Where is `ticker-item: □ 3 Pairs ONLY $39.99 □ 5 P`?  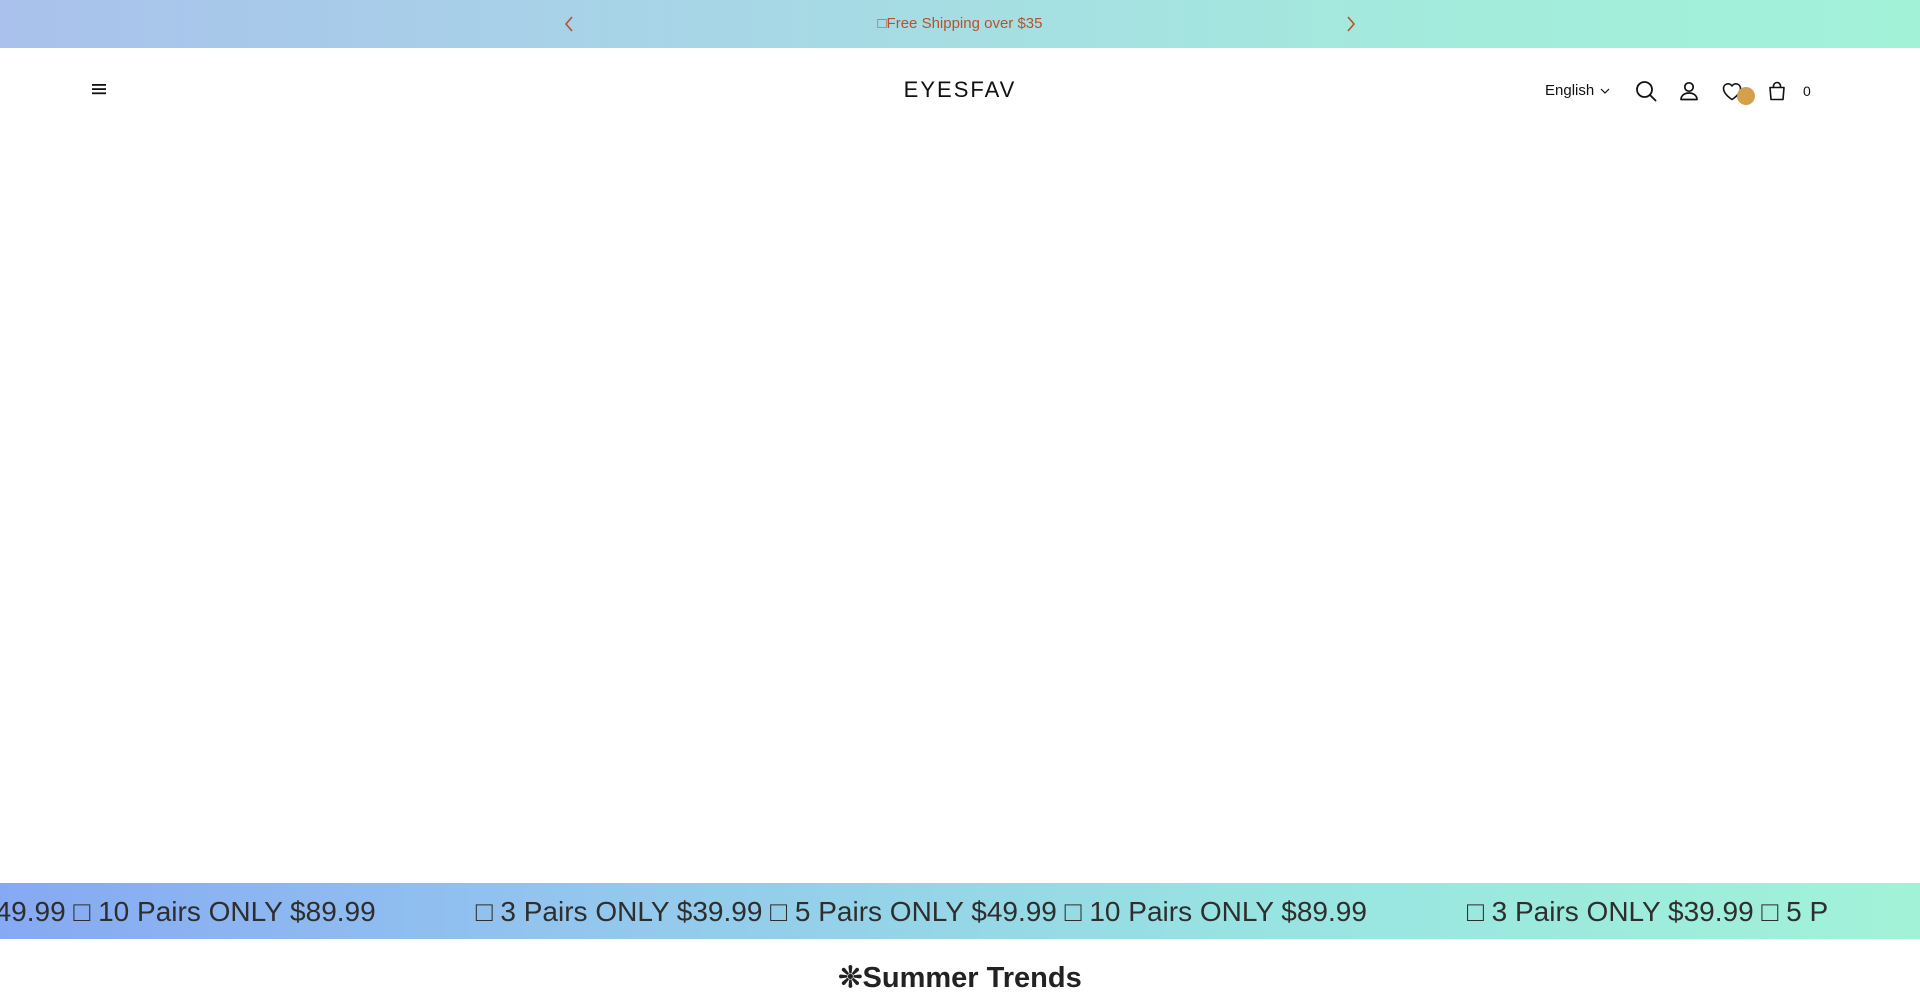 ticker-item: □ 3 Pairs ONLY $39.99 □ 5 P is located at coordinates (1647, 911).